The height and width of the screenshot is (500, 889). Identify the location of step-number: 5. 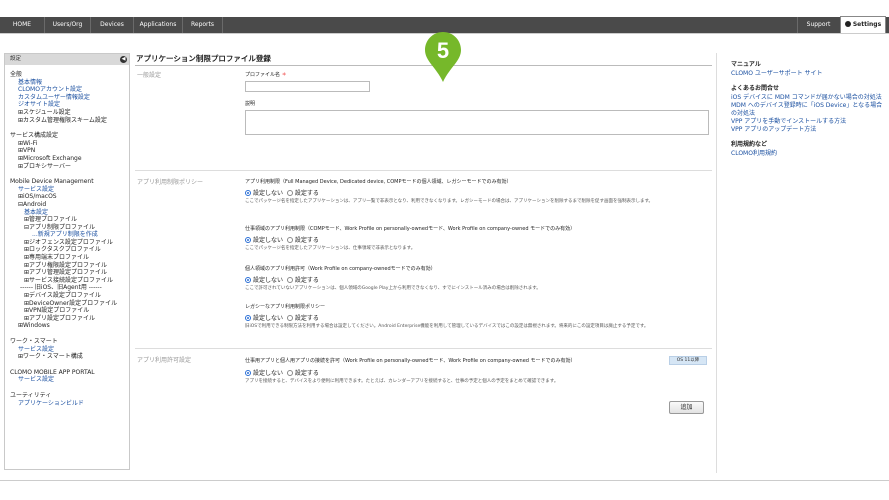
(443, 50).